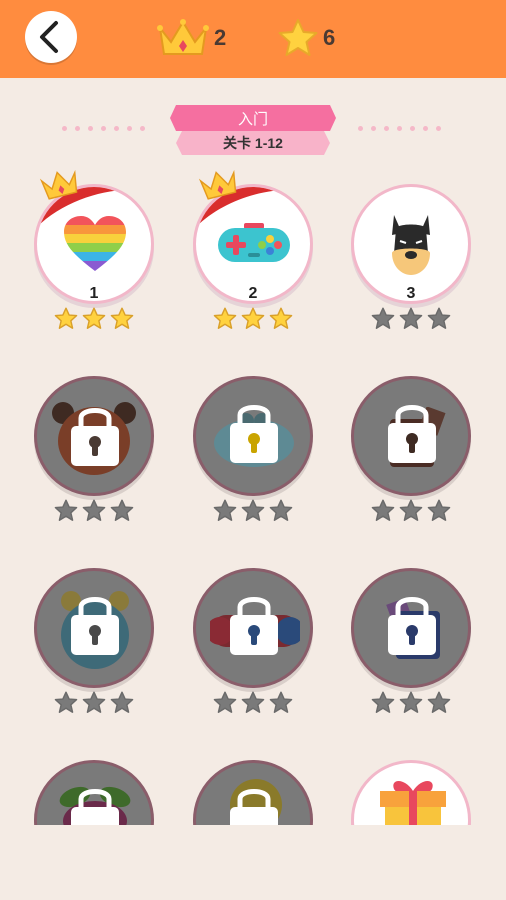  I want to click on level-12-reward, so click(413, 778).